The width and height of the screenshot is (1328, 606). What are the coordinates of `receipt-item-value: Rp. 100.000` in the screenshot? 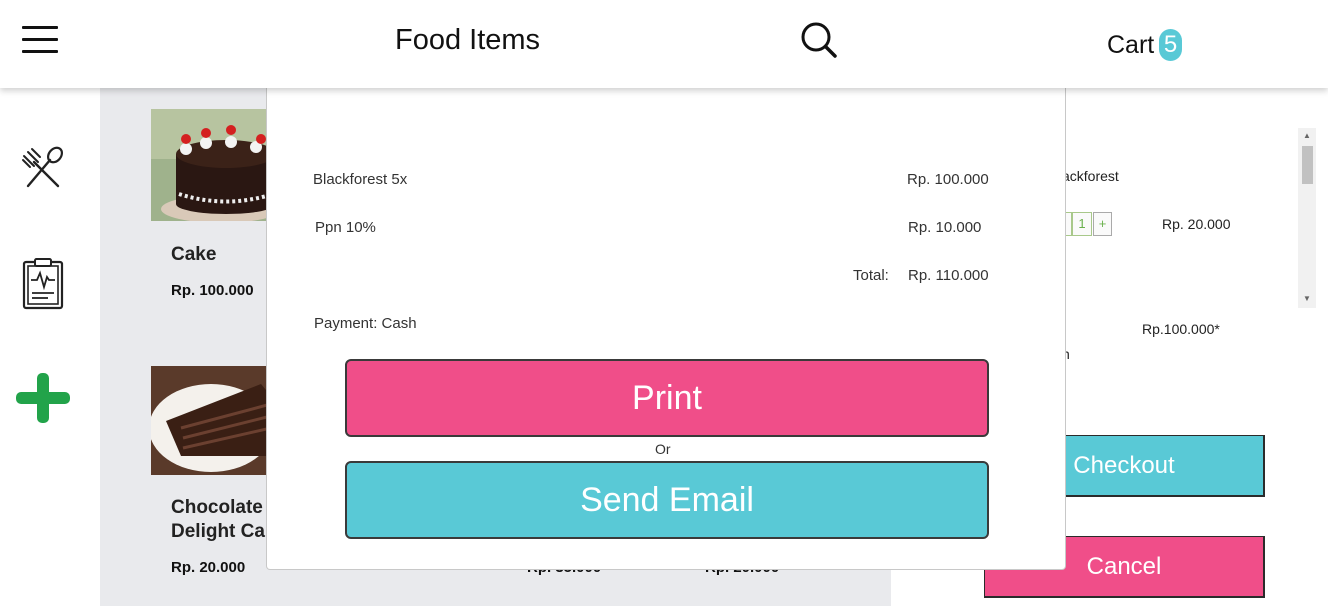 It's located at (948, 179).